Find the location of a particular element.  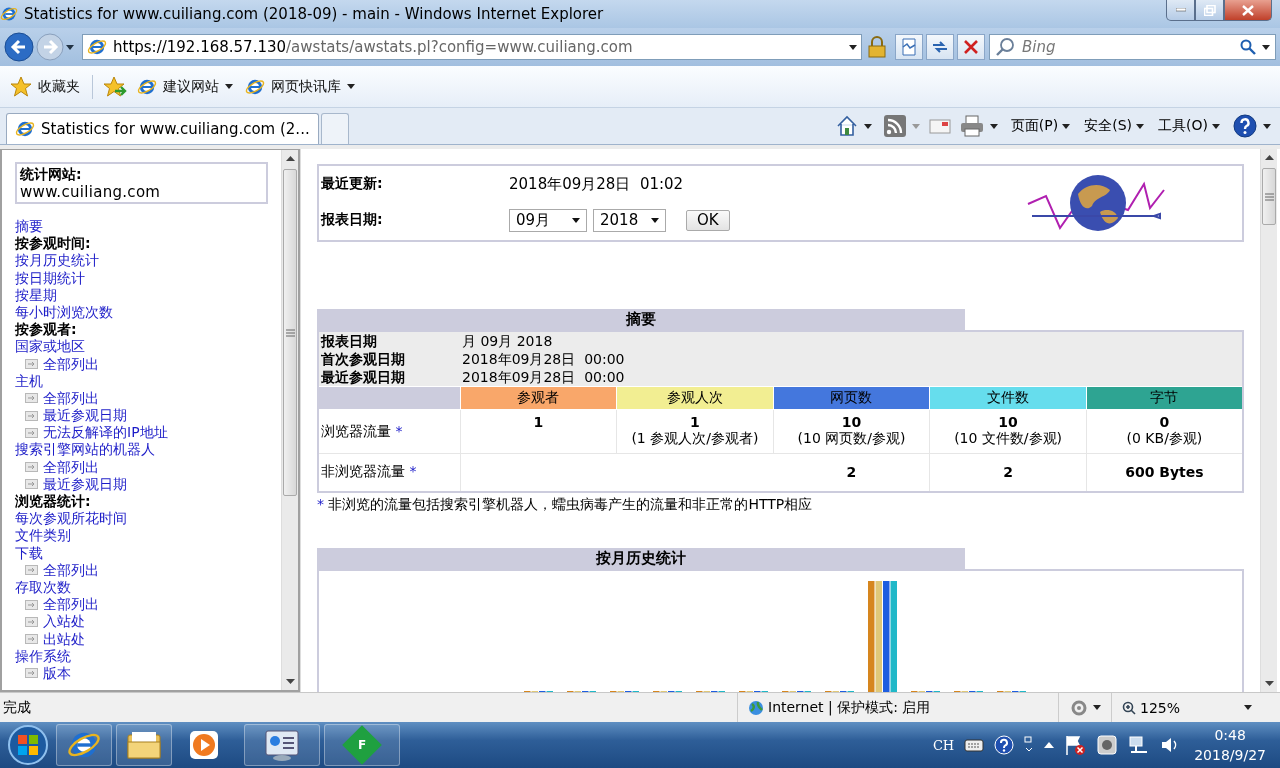

nav-link: 按月历史统计 is located at coordinates (148, 261).